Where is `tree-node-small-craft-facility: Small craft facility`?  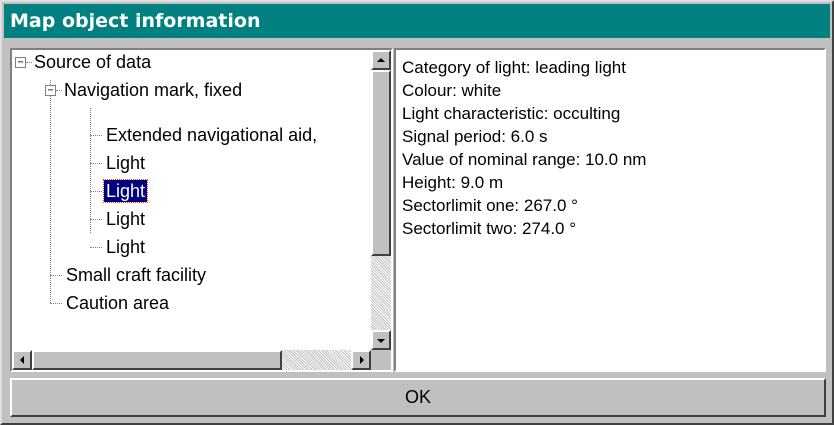
tree-node-small-craft-facility: Small craft facility is located at coordinates (136, 275).